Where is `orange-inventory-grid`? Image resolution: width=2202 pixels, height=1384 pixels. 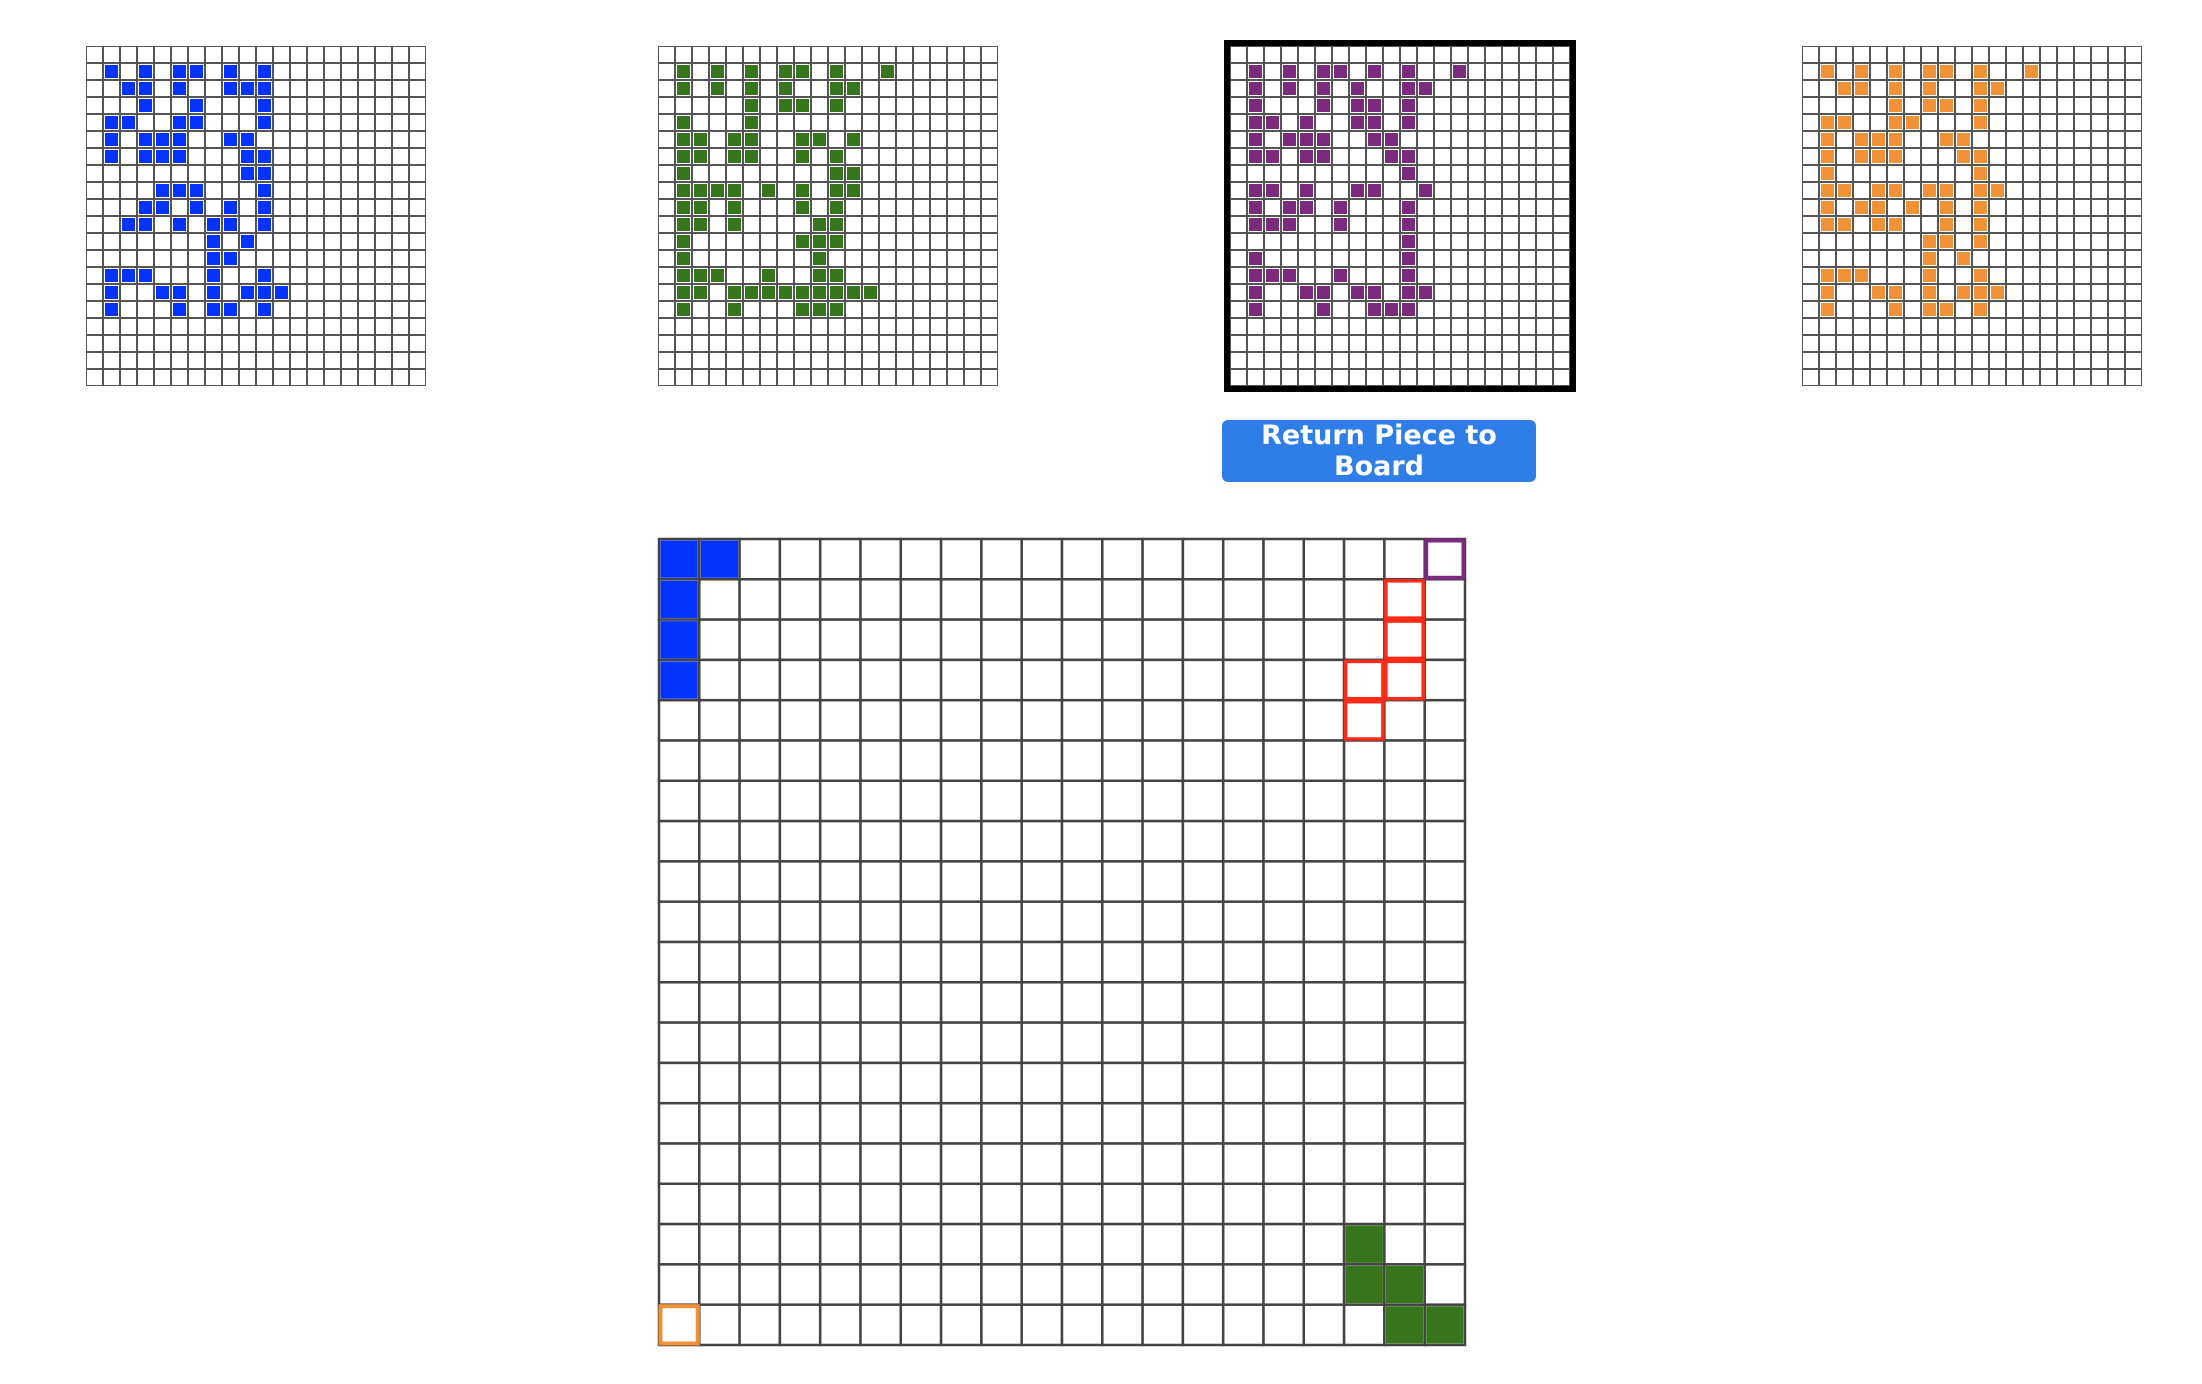 orange-inventory-grid is located at coordinates (1972, 216).